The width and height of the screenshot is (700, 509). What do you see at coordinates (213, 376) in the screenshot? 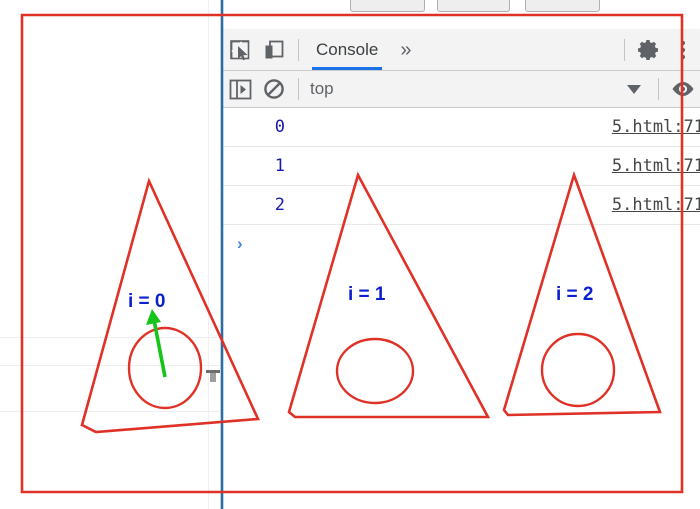
I see `panel-resize-handle` at bounding box center [213, 376].